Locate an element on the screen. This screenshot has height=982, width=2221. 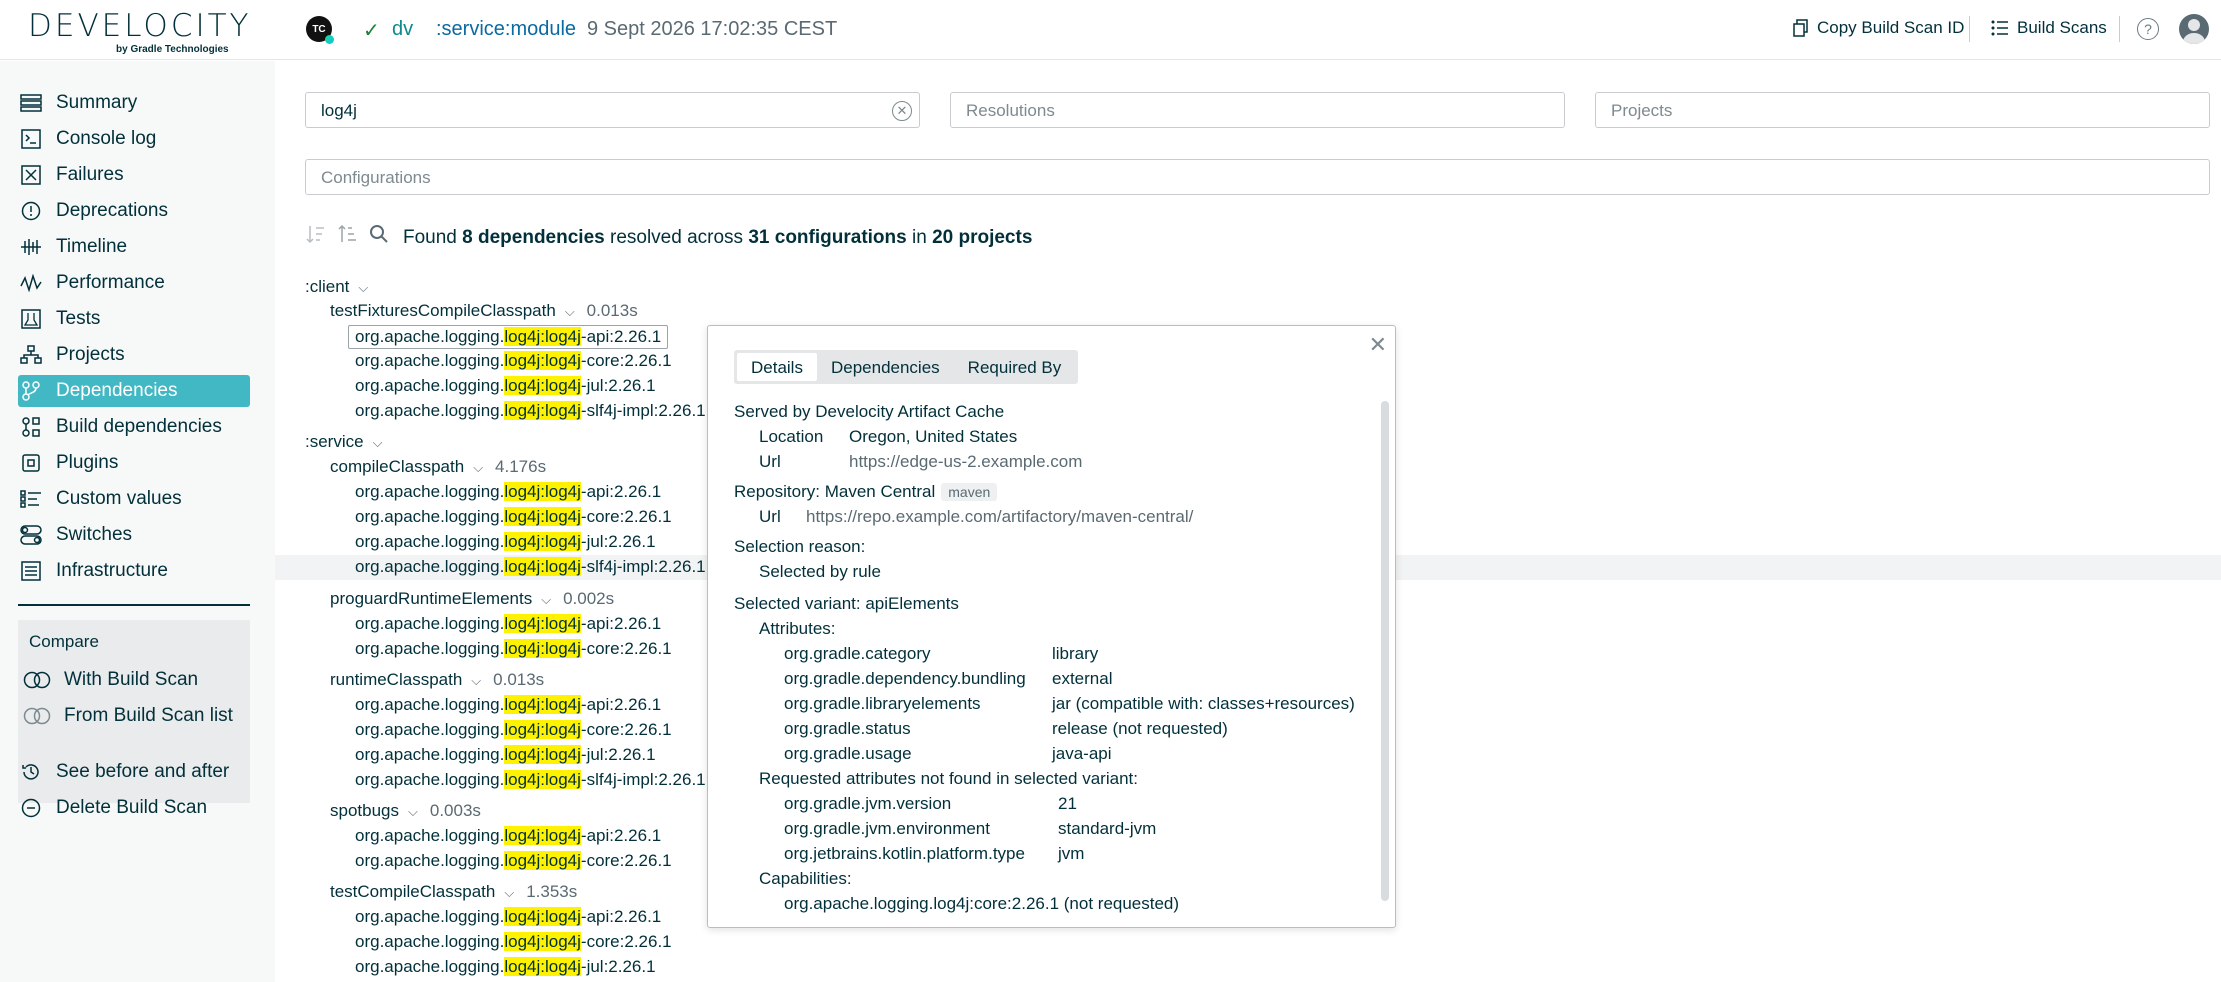
projects-field: Projects is located at coordinates (1902, 110).